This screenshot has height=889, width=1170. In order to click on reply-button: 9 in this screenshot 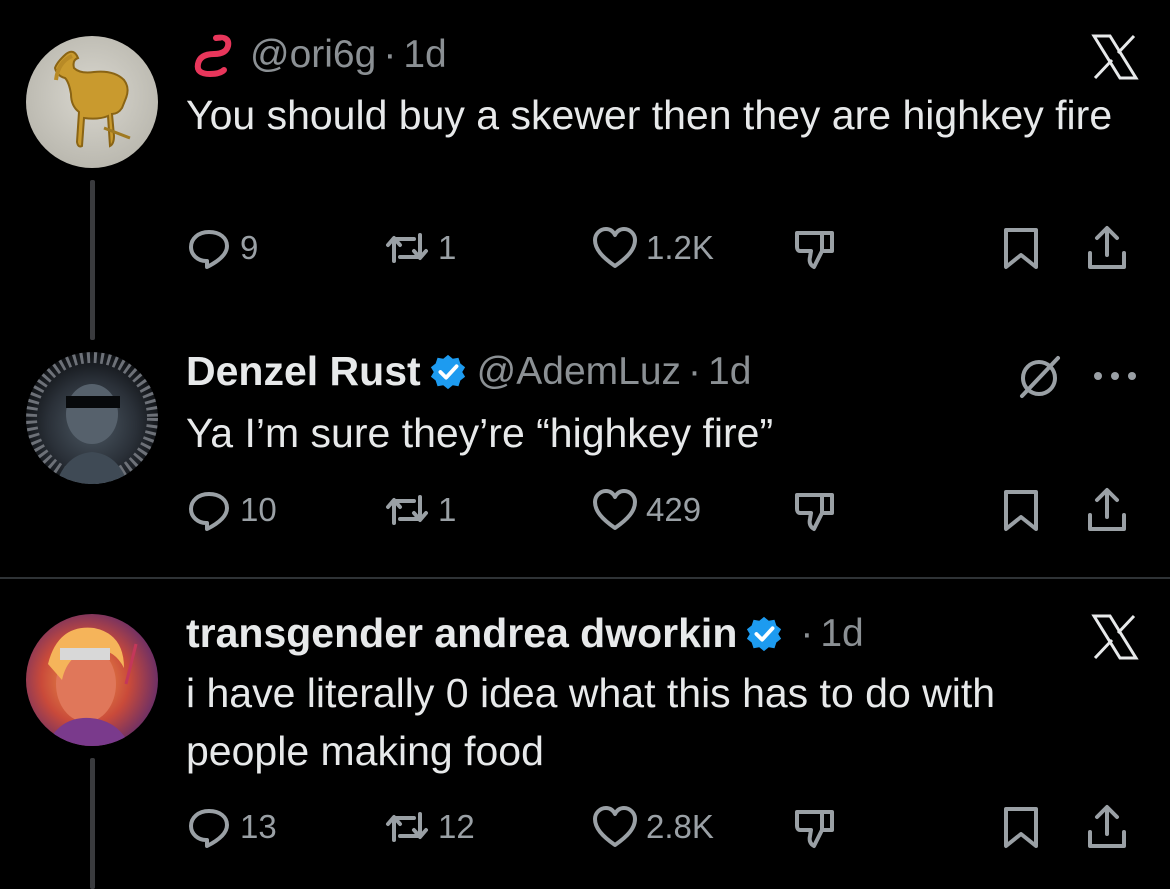, I will do `click(222, 248)`.